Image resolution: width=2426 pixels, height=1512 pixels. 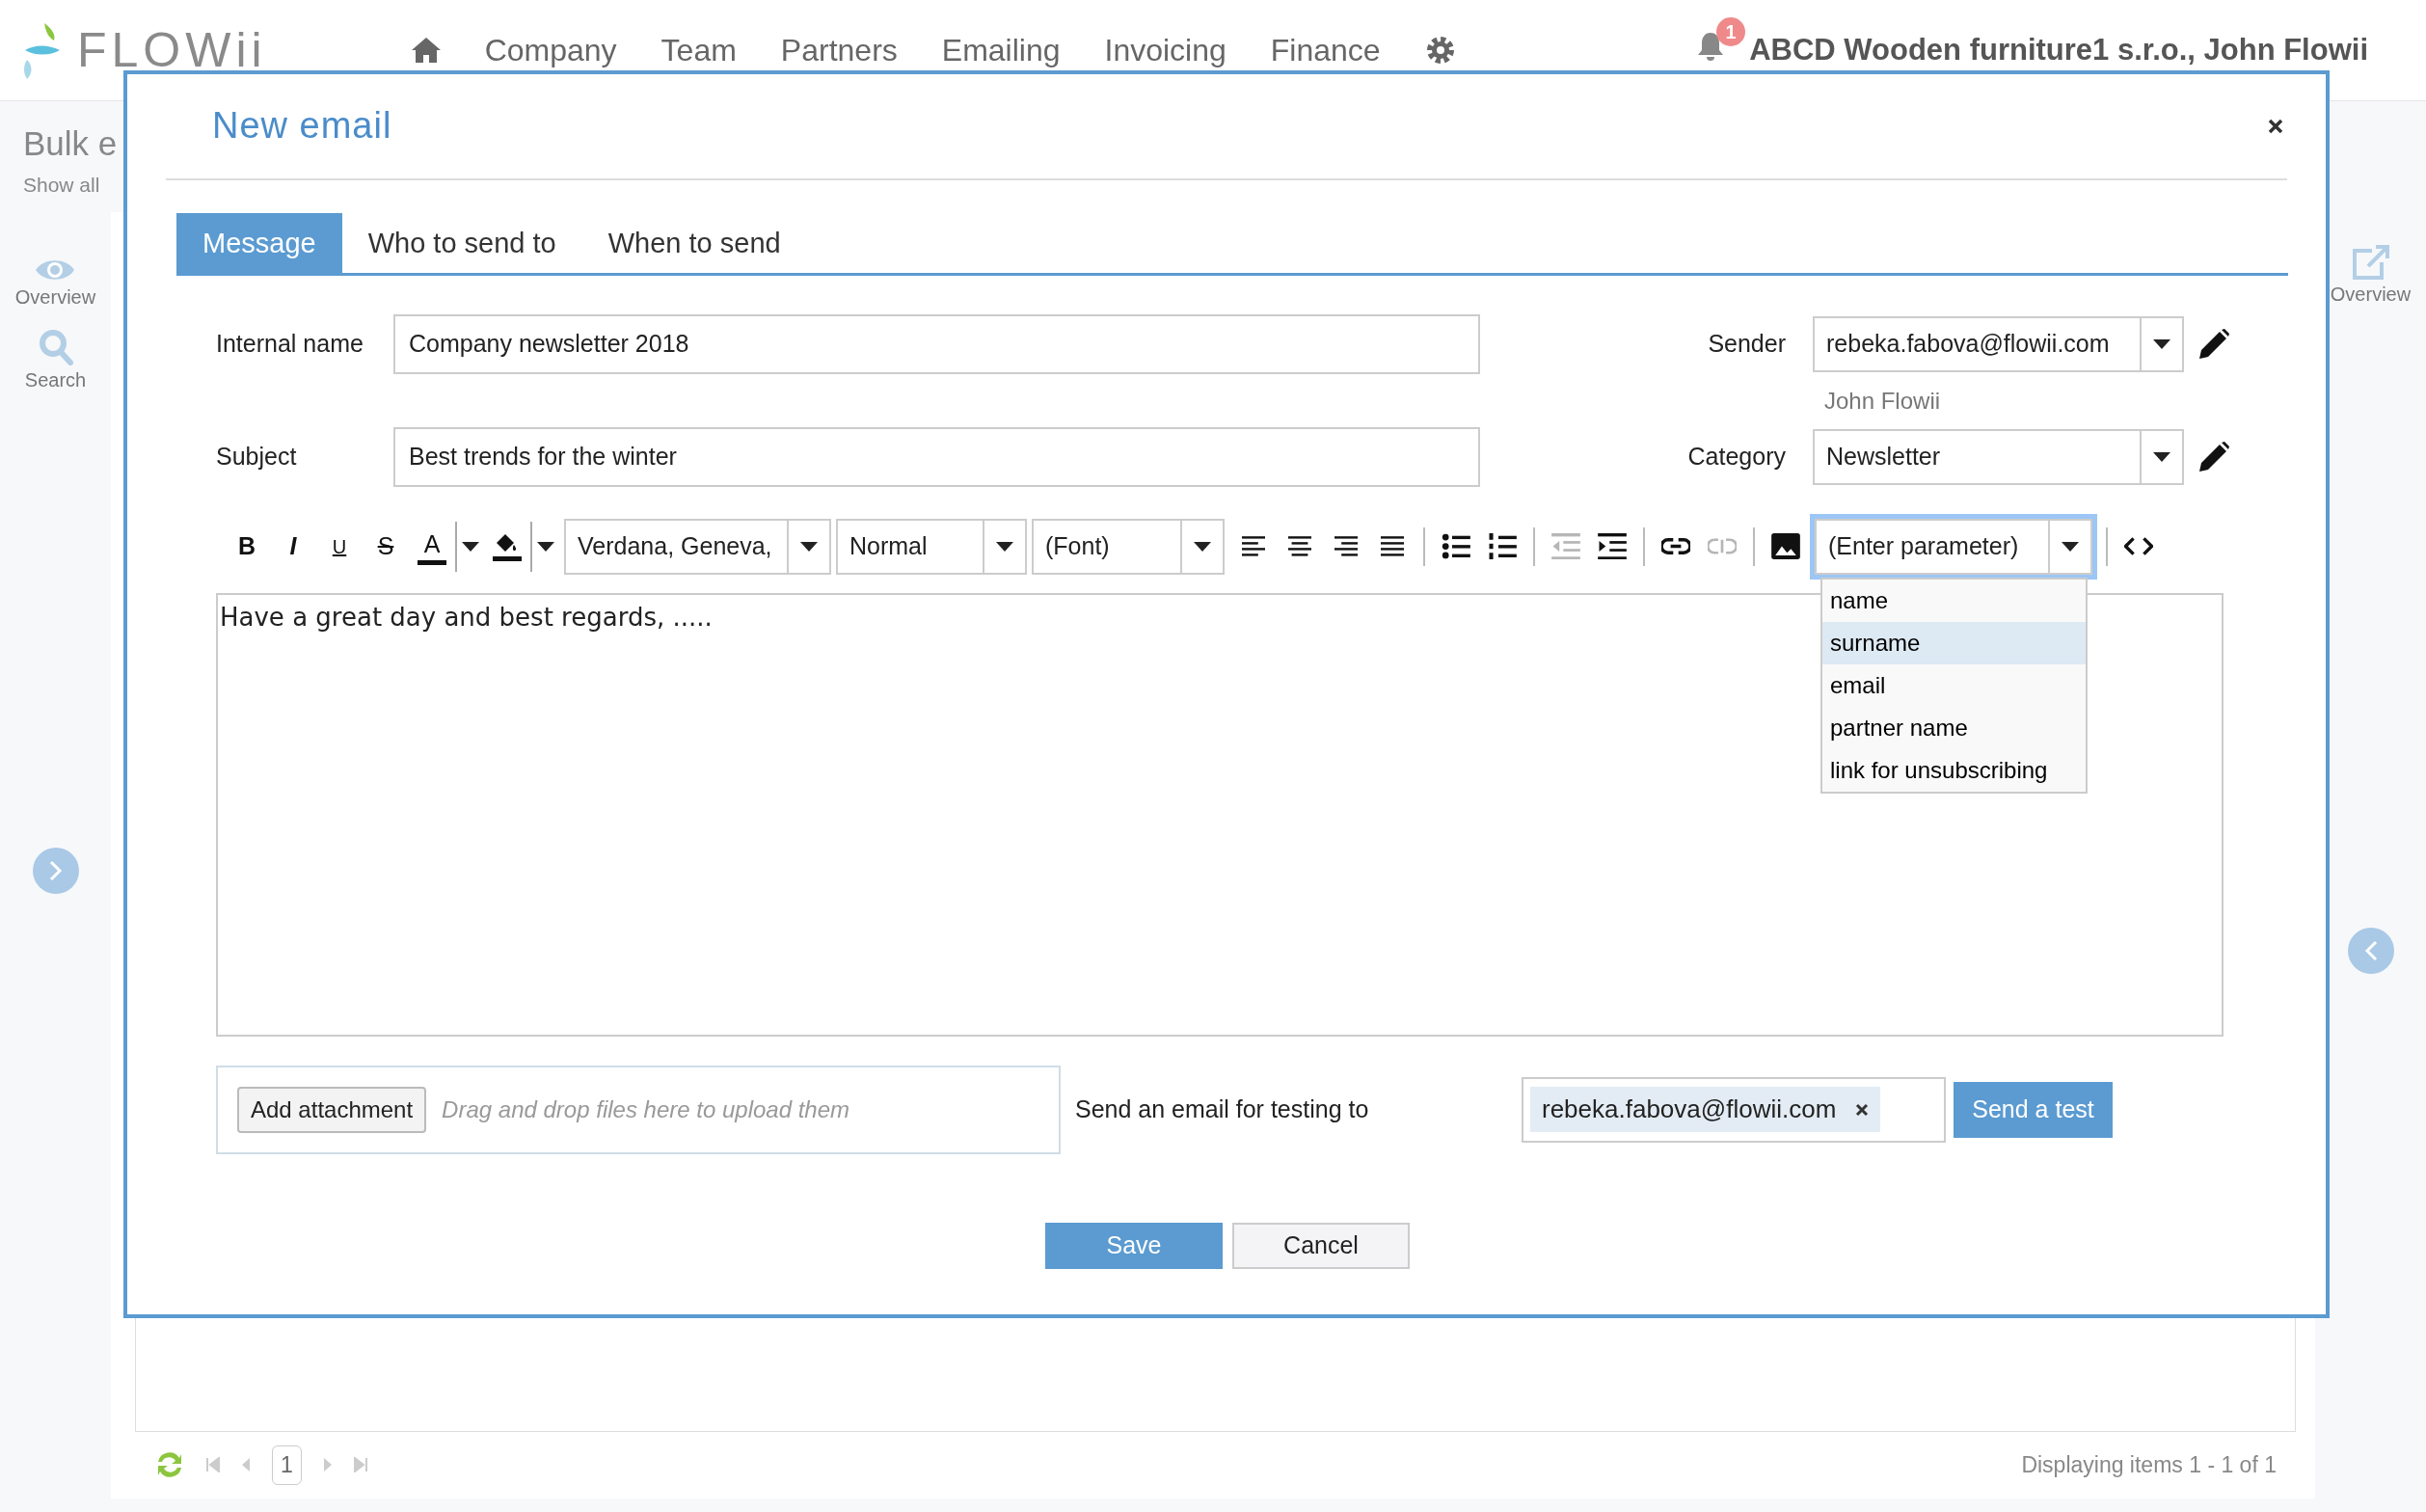 What do you see at coordinates (1731, 31) in the screenshot?
I see `notification-badge: 1` at bounding box center [1731, 31].